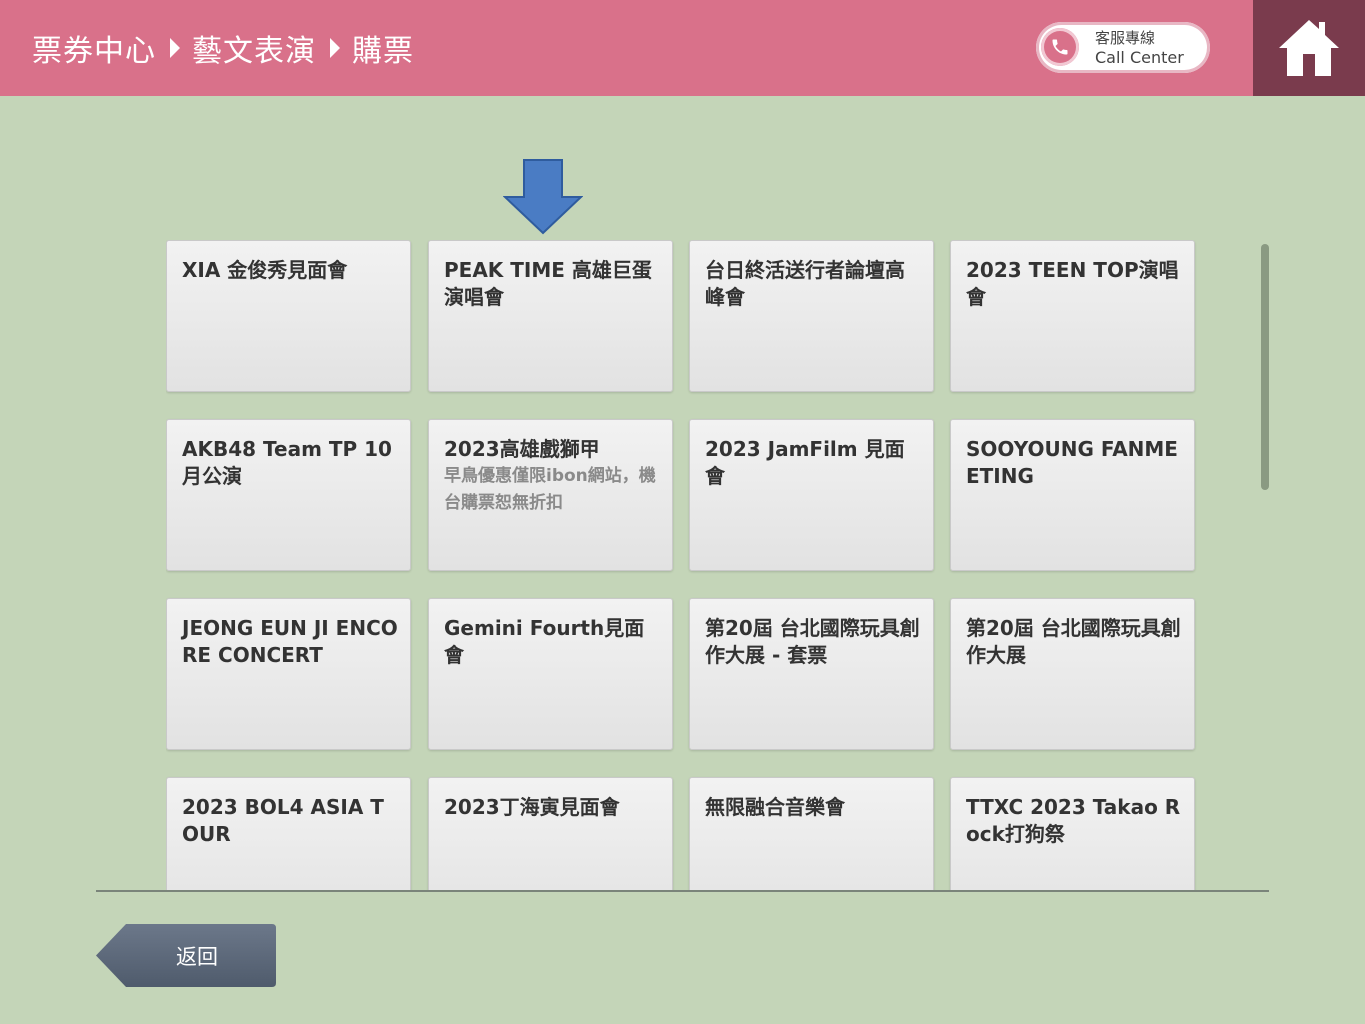 The image size is (1365, 1024). I want to click on event-card: PEAK TIME 高雄巨蛋演唱會, so click(550, 316).